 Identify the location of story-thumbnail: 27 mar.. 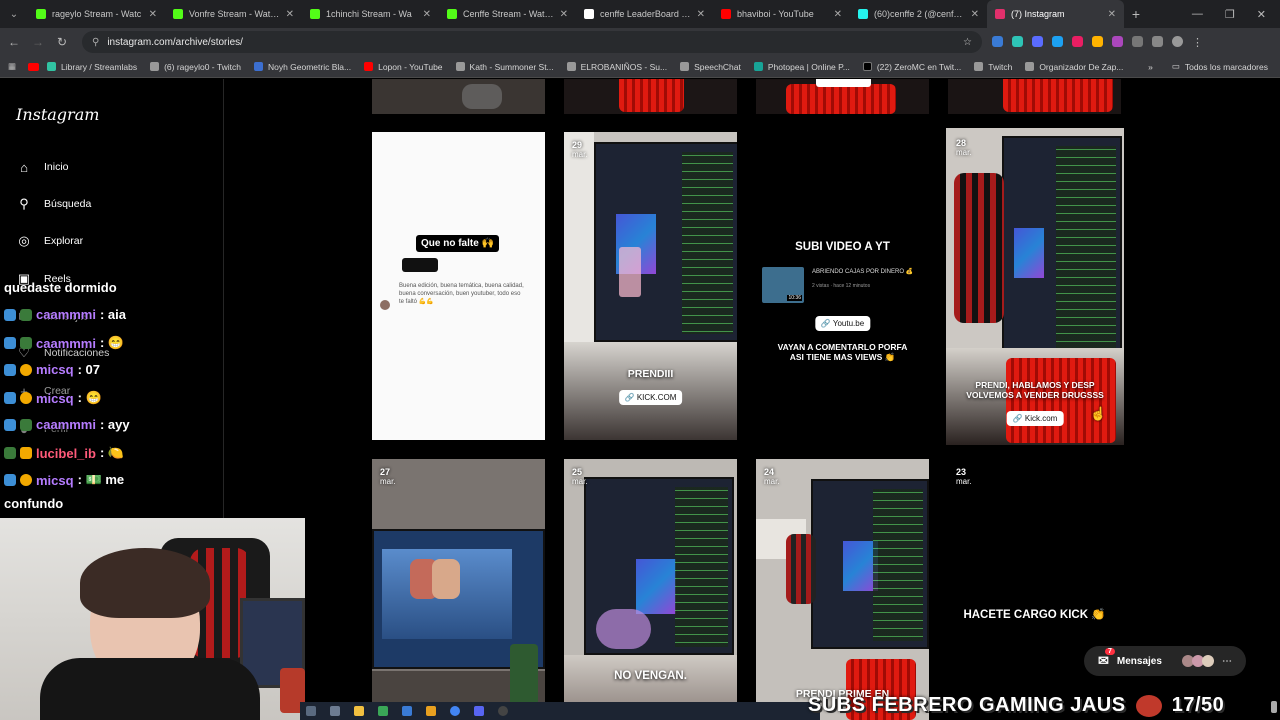
(458, 589).